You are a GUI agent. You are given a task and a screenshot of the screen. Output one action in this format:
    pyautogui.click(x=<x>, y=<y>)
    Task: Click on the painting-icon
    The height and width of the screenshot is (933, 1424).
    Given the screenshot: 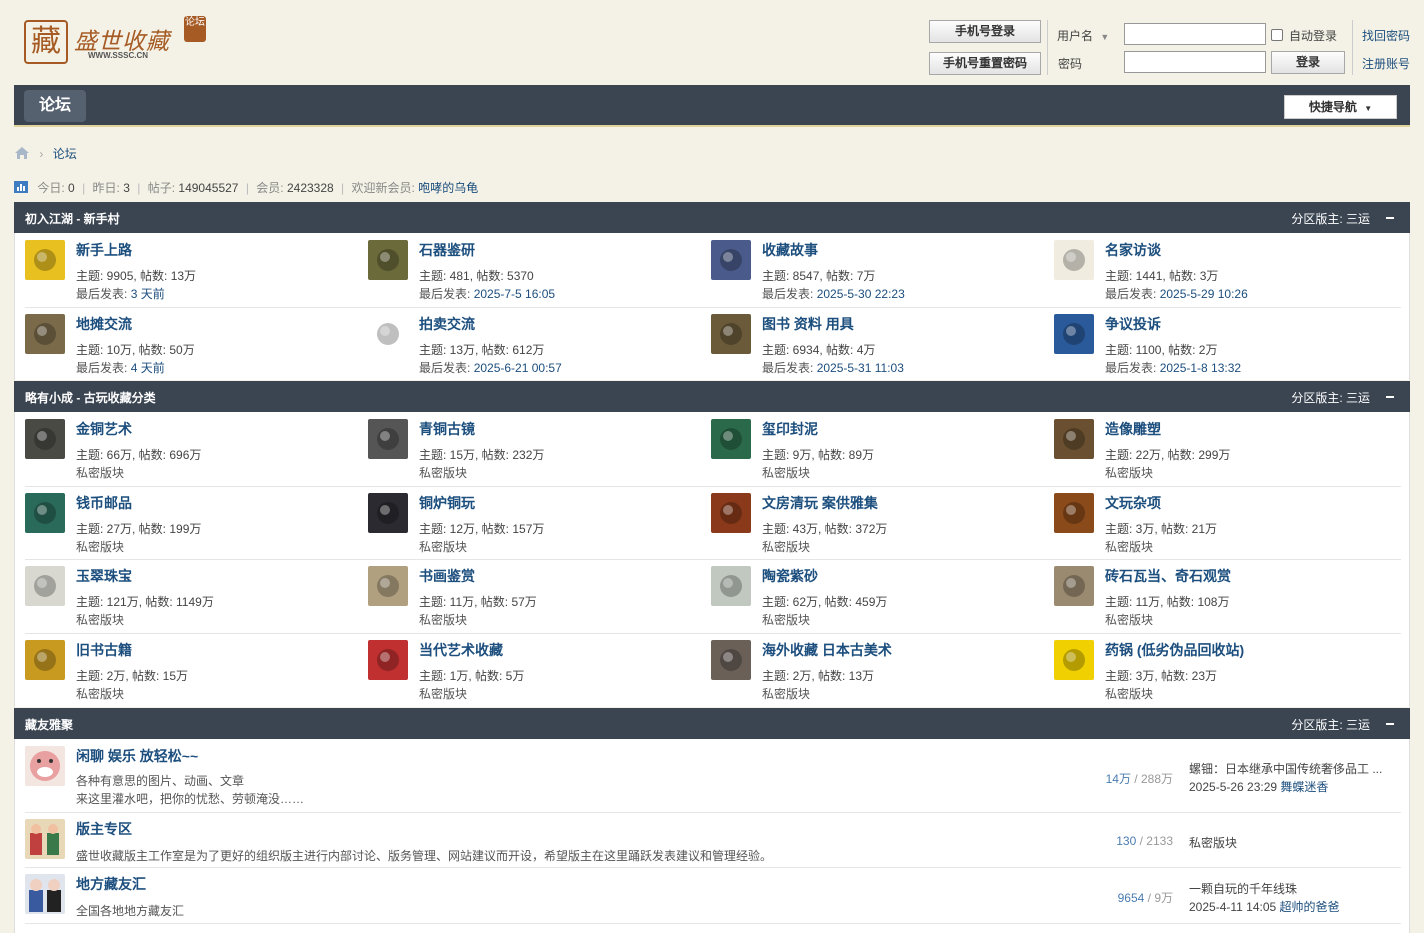 What is the action you would take?
    pyautogui.click(x=388, y=586)
    